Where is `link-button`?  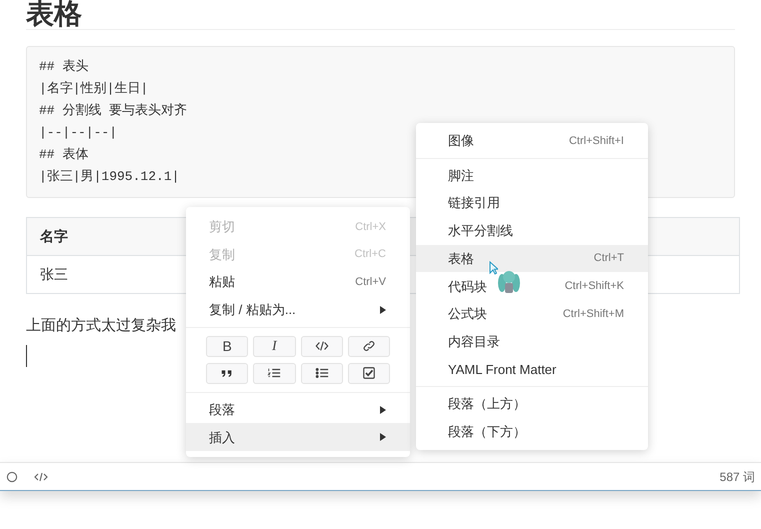 link-button is located at coordinates (369, 346).